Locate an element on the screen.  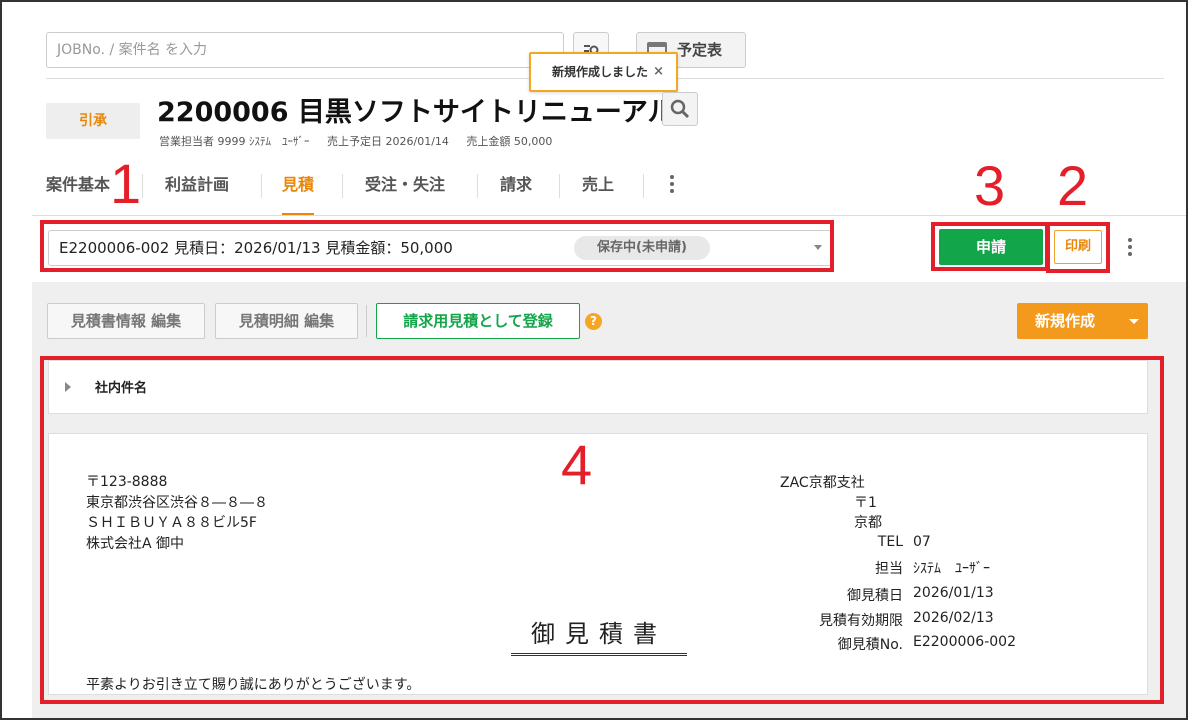
annotation-number-2: 2 is located at coordinates (1073, 185).